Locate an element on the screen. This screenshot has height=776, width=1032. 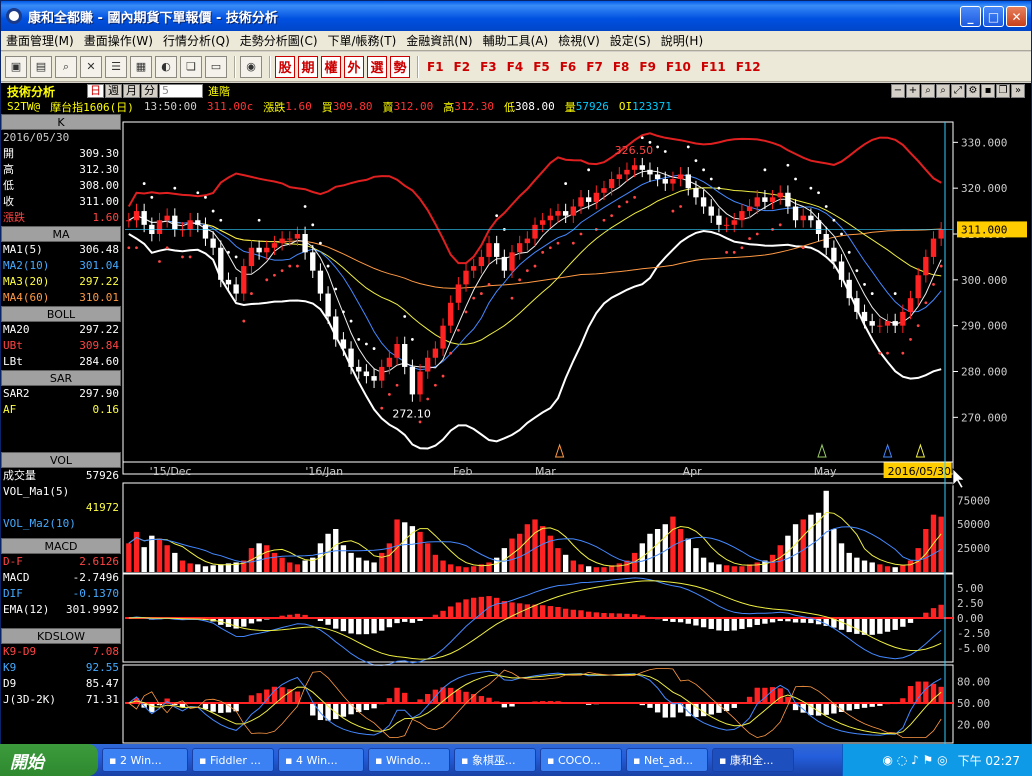
price-tick-label: 300.000 is located at coordinates (984, 280).